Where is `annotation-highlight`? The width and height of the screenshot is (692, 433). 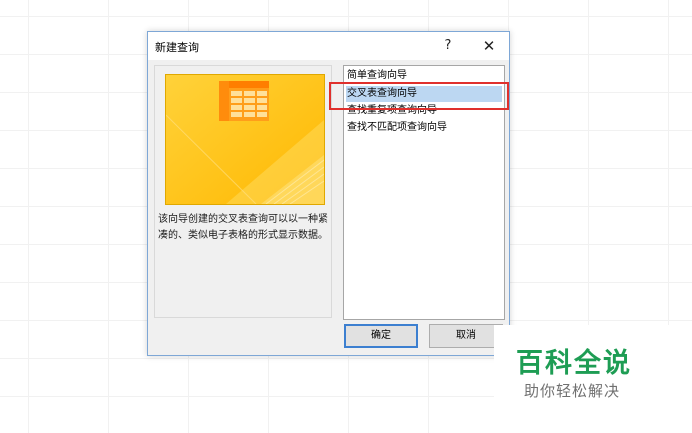 annotation-highlight is located at coordinates (419, 96).